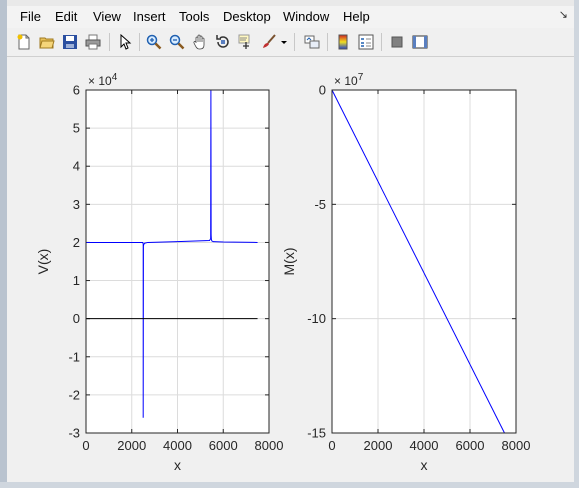 The width and height of the screenshot is (579, 488). Describe the element at coordinates (24, 42) in the screenshot. I see `new-figure-icon` at that location.